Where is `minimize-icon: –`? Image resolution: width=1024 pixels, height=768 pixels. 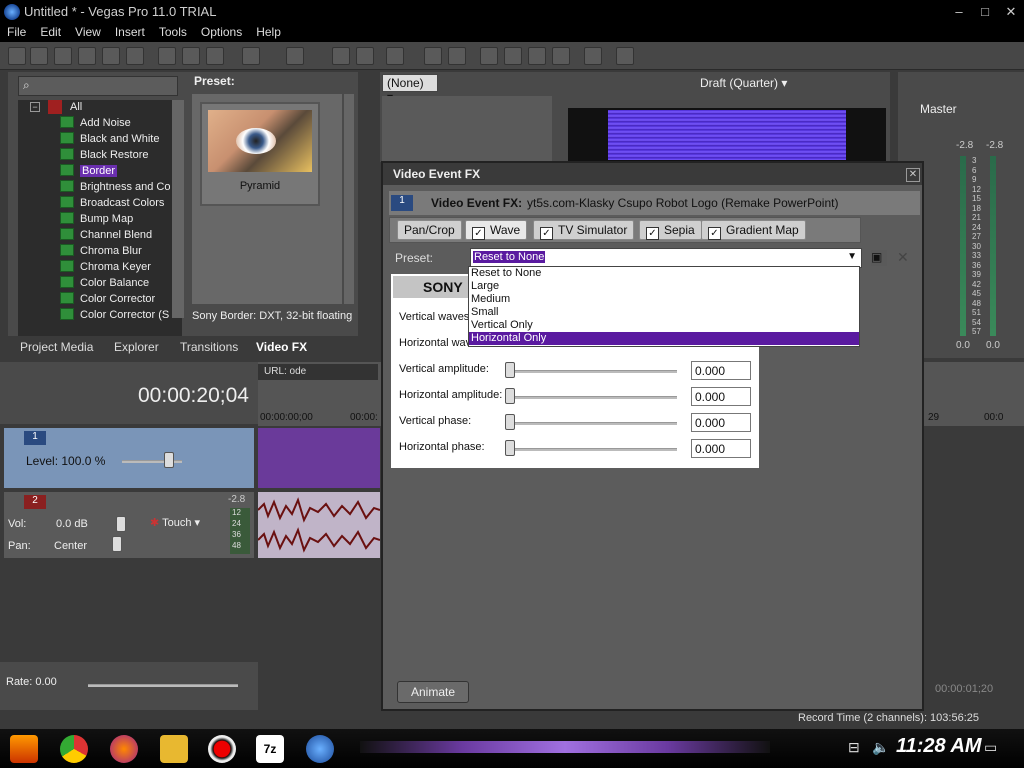
minimize-icon: – is located at coordinates (959, 12).